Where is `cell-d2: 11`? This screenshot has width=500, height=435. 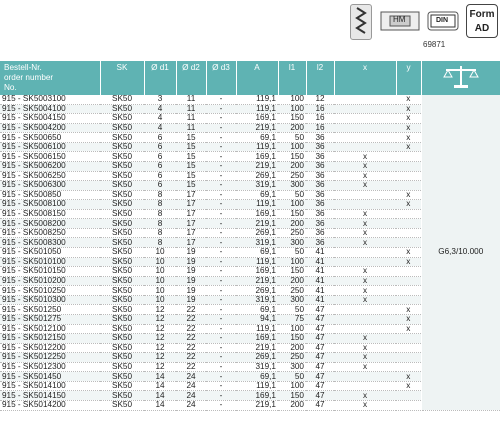 cell-d2: 11 is located at coordinates (191, 128).